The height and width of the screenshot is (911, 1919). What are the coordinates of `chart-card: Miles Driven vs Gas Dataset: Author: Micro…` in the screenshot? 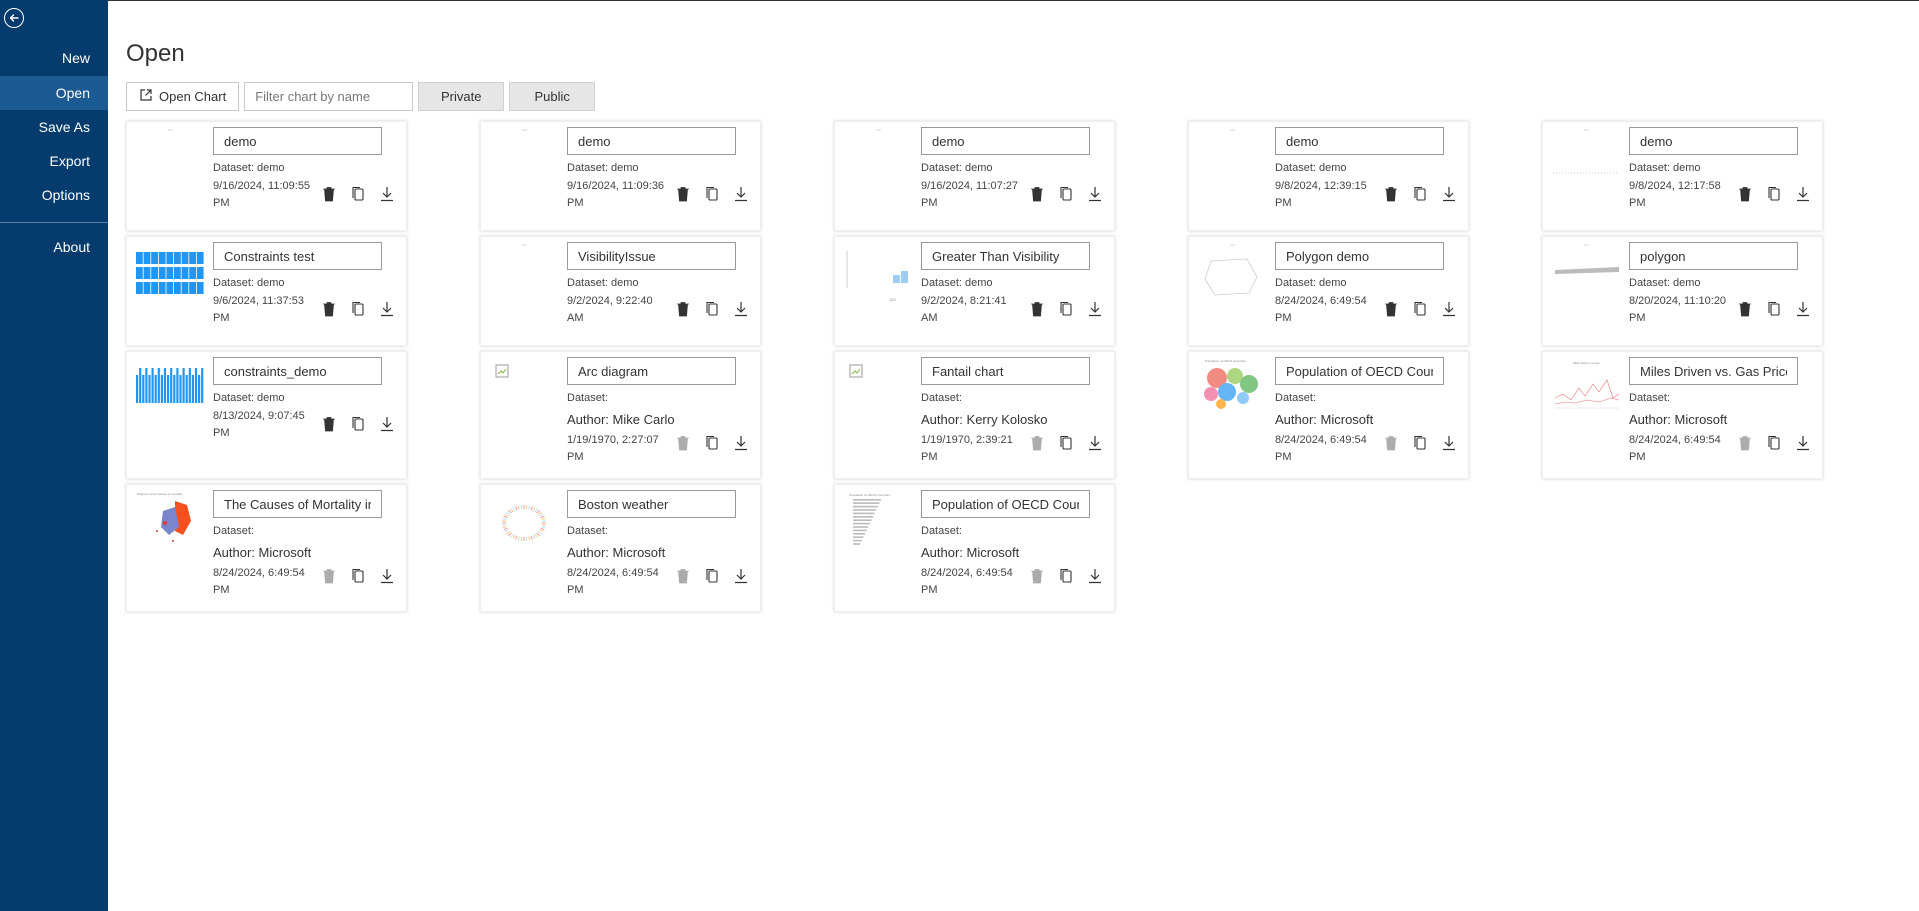 It's located at (1682, 415).